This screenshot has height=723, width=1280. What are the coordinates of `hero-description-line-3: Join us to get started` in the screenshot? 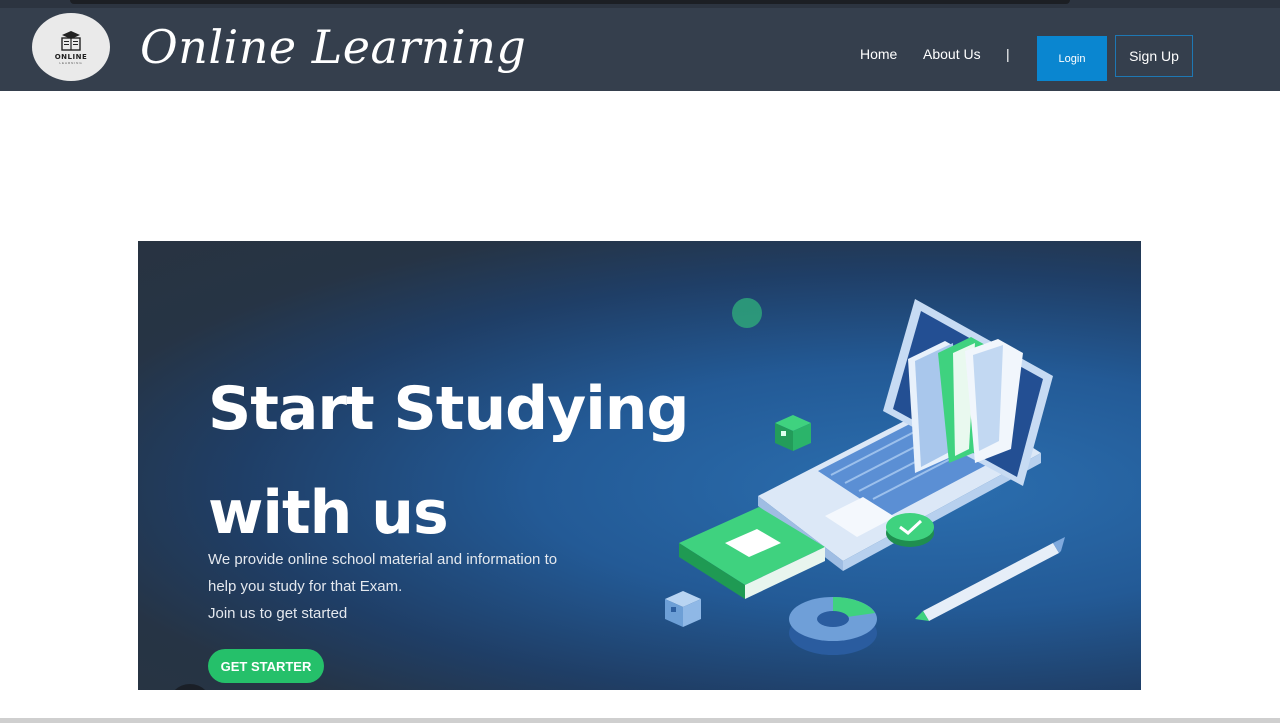 It's located at (278, 613).